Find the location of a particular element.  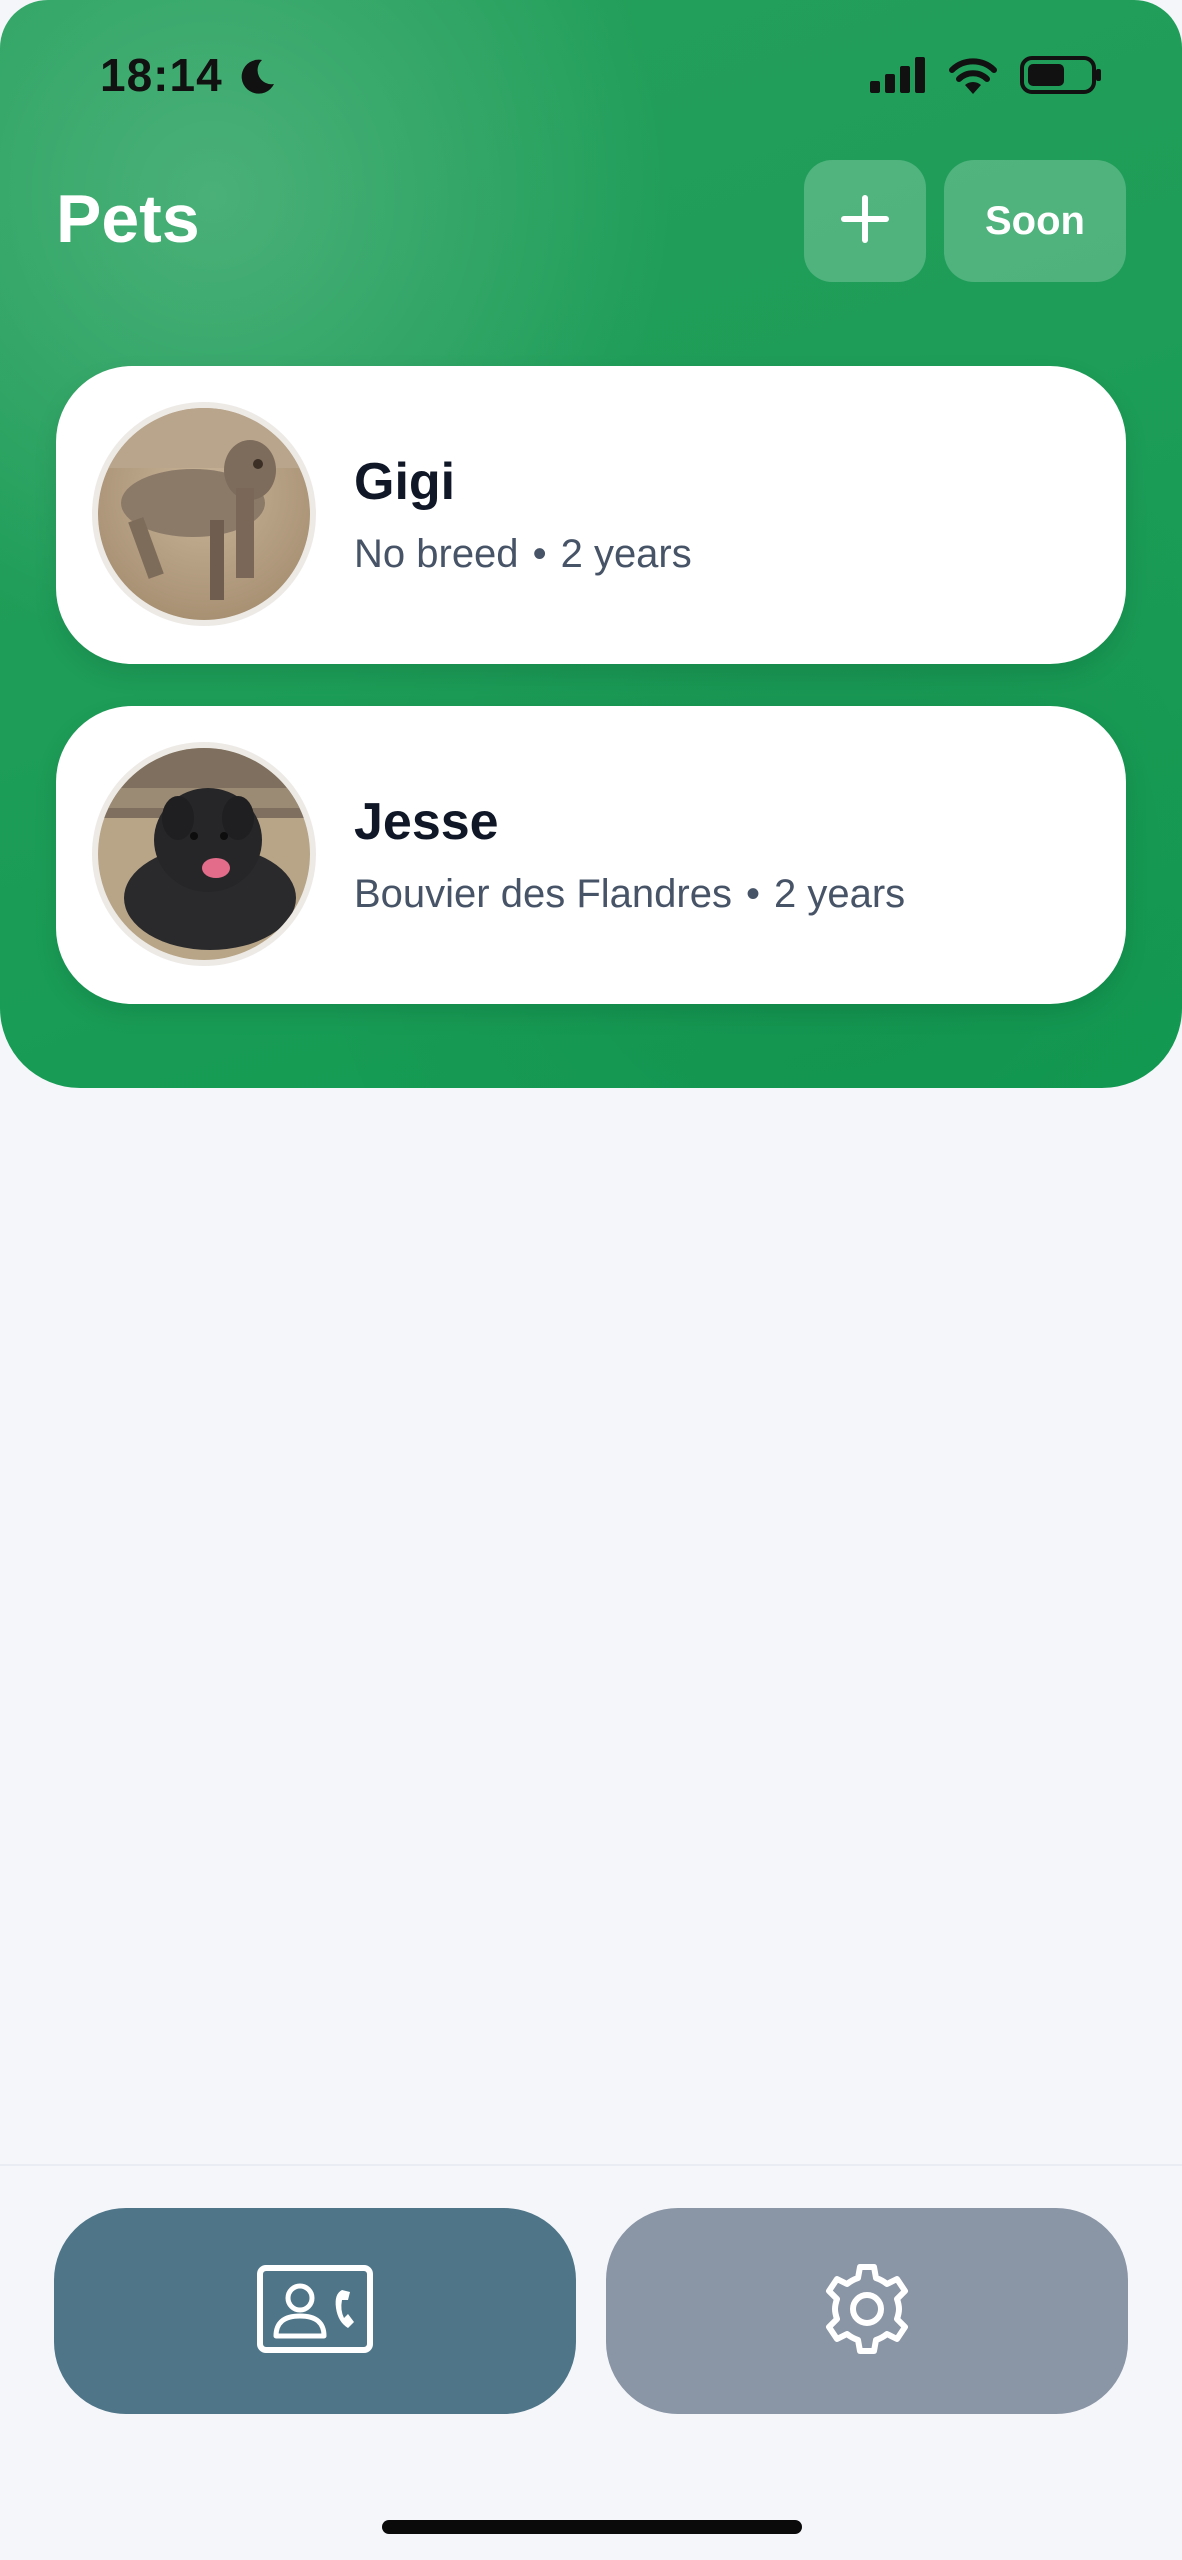

contact-card-icon is located at coordinates (315, 2311).